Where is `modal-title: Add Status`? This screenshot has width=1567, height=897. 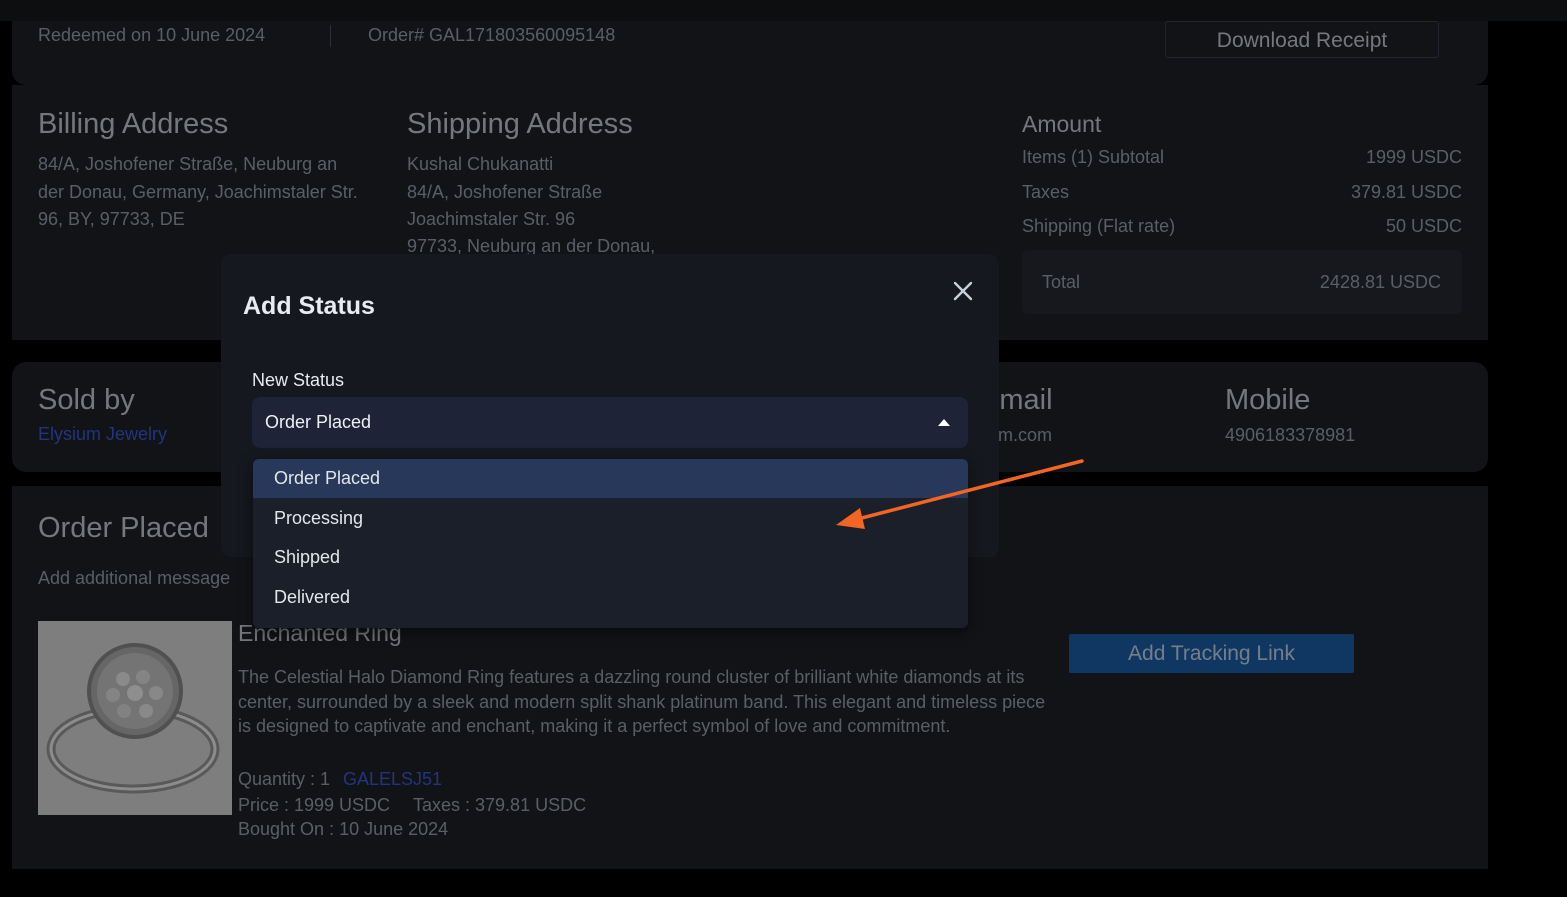 modal-title: Add Status is located at coordinates (309, 306).